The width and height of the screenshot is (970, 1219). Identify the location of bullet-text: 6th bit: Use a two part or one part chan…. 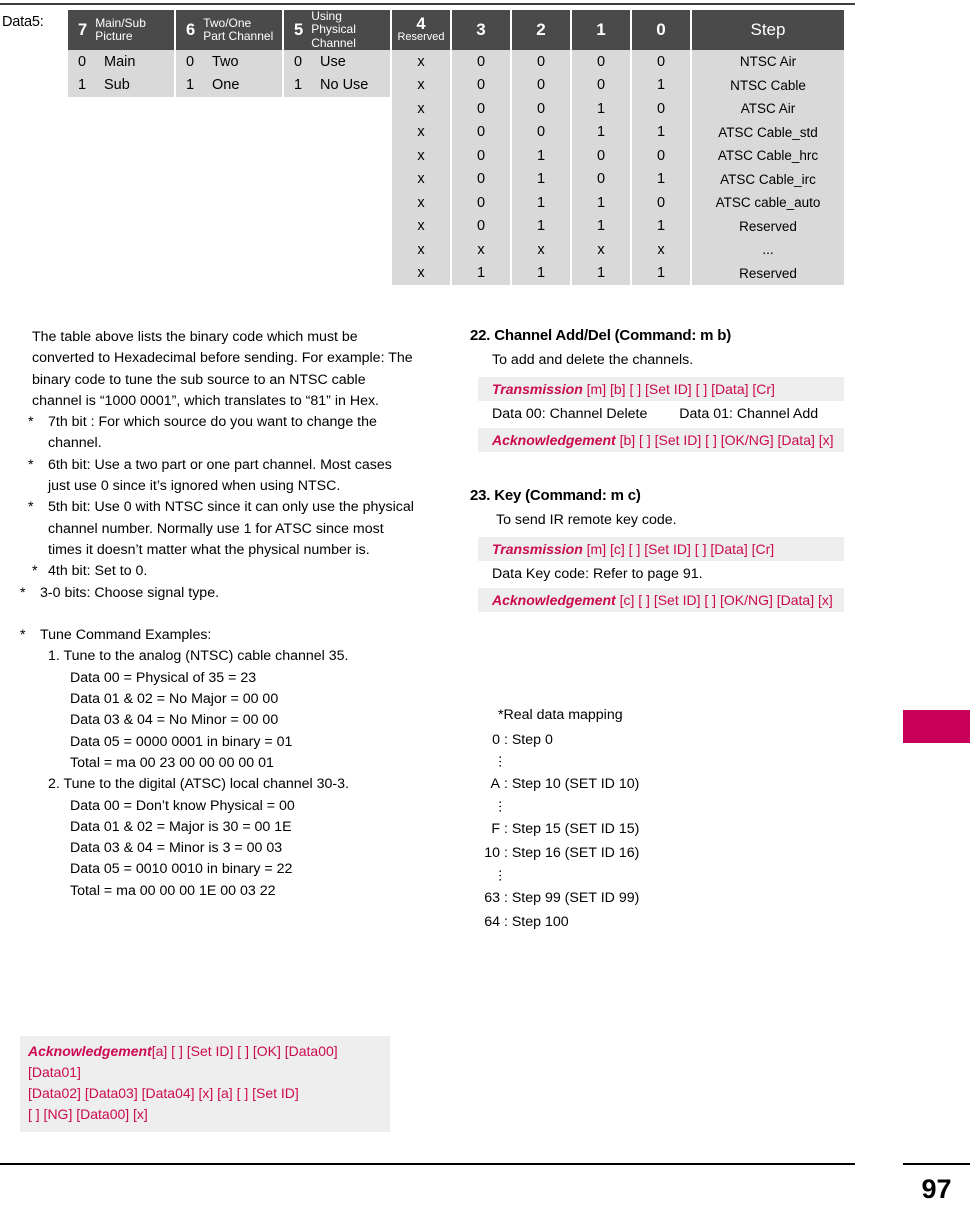
(220, 475).